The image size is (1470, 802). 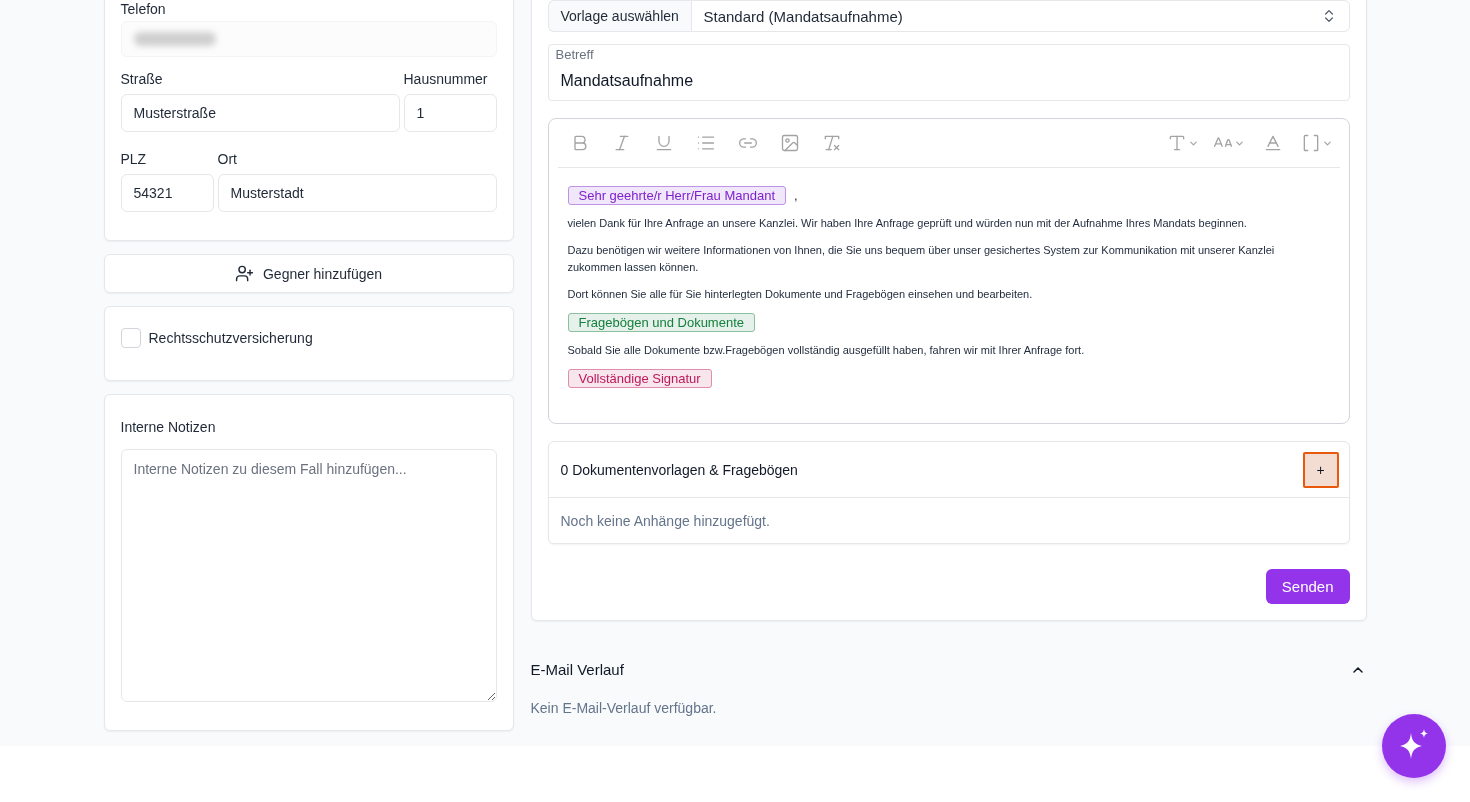 What do you see at coordinates (577, 670) in the screenshot?
I see `section-title: E-Mail Verlauf` at bounding box center [577, 670].